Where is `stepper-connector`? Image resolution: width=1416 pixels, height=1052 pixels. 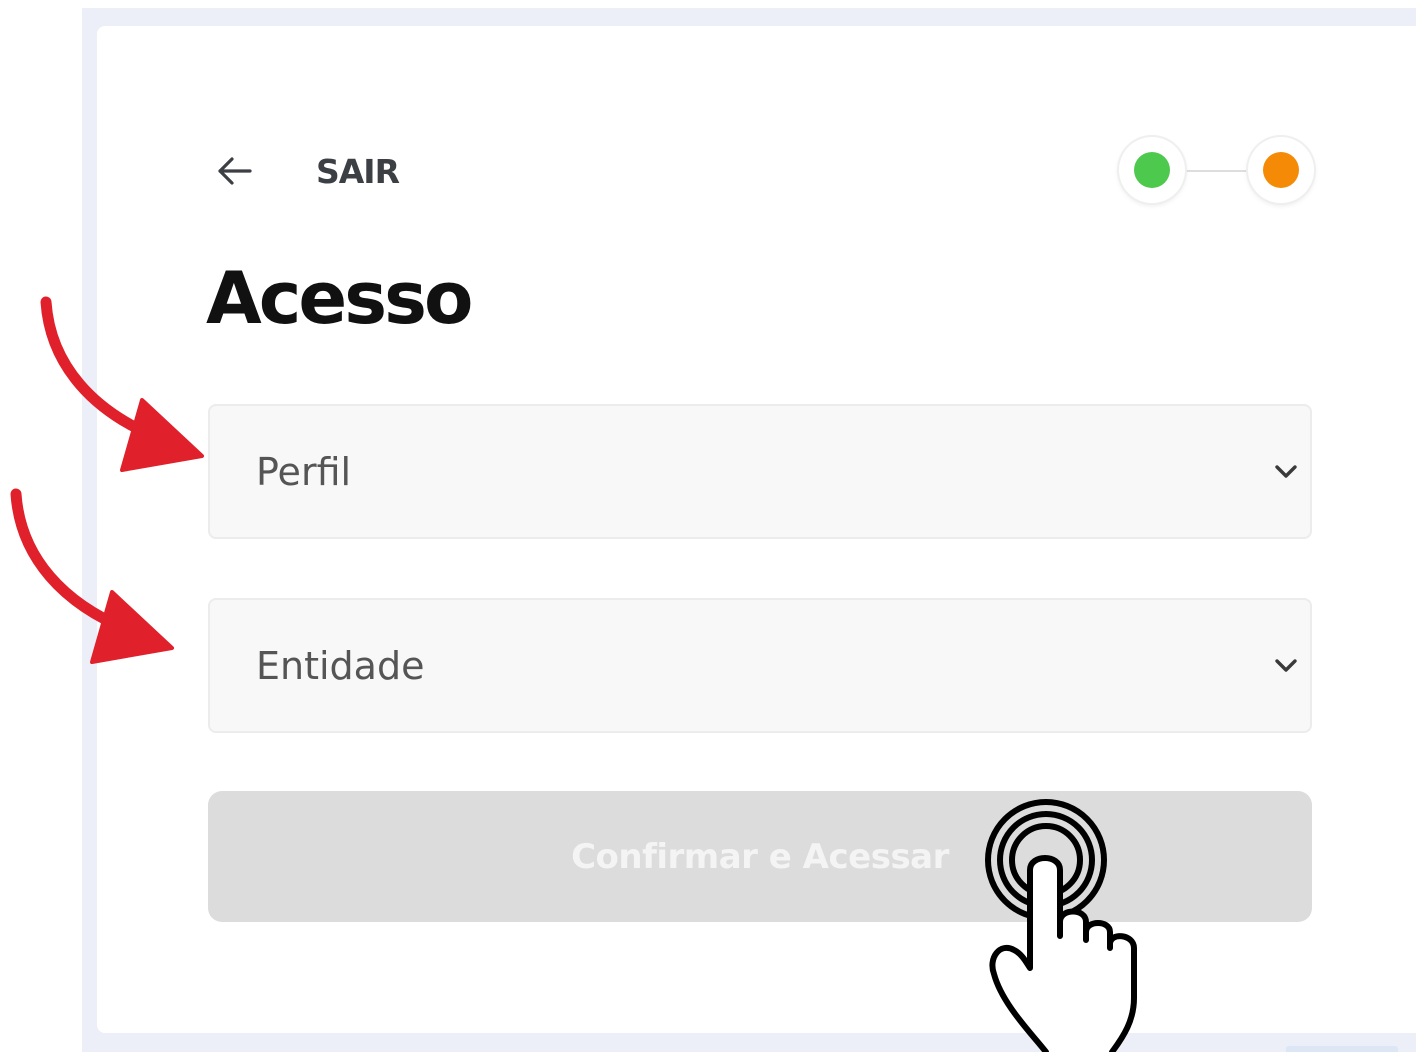 stepper-connector is located at coordinates (1216, 171).